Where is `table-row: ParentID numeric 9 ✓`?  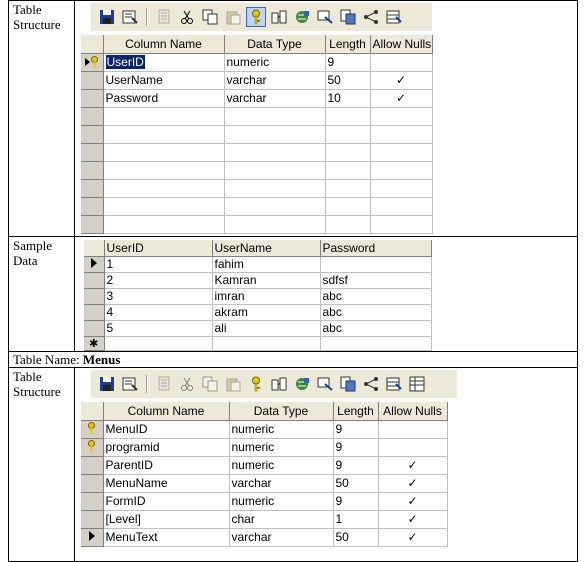
table-row: ParentID numeric 9 ✓ is located at coordinates (264, 465).